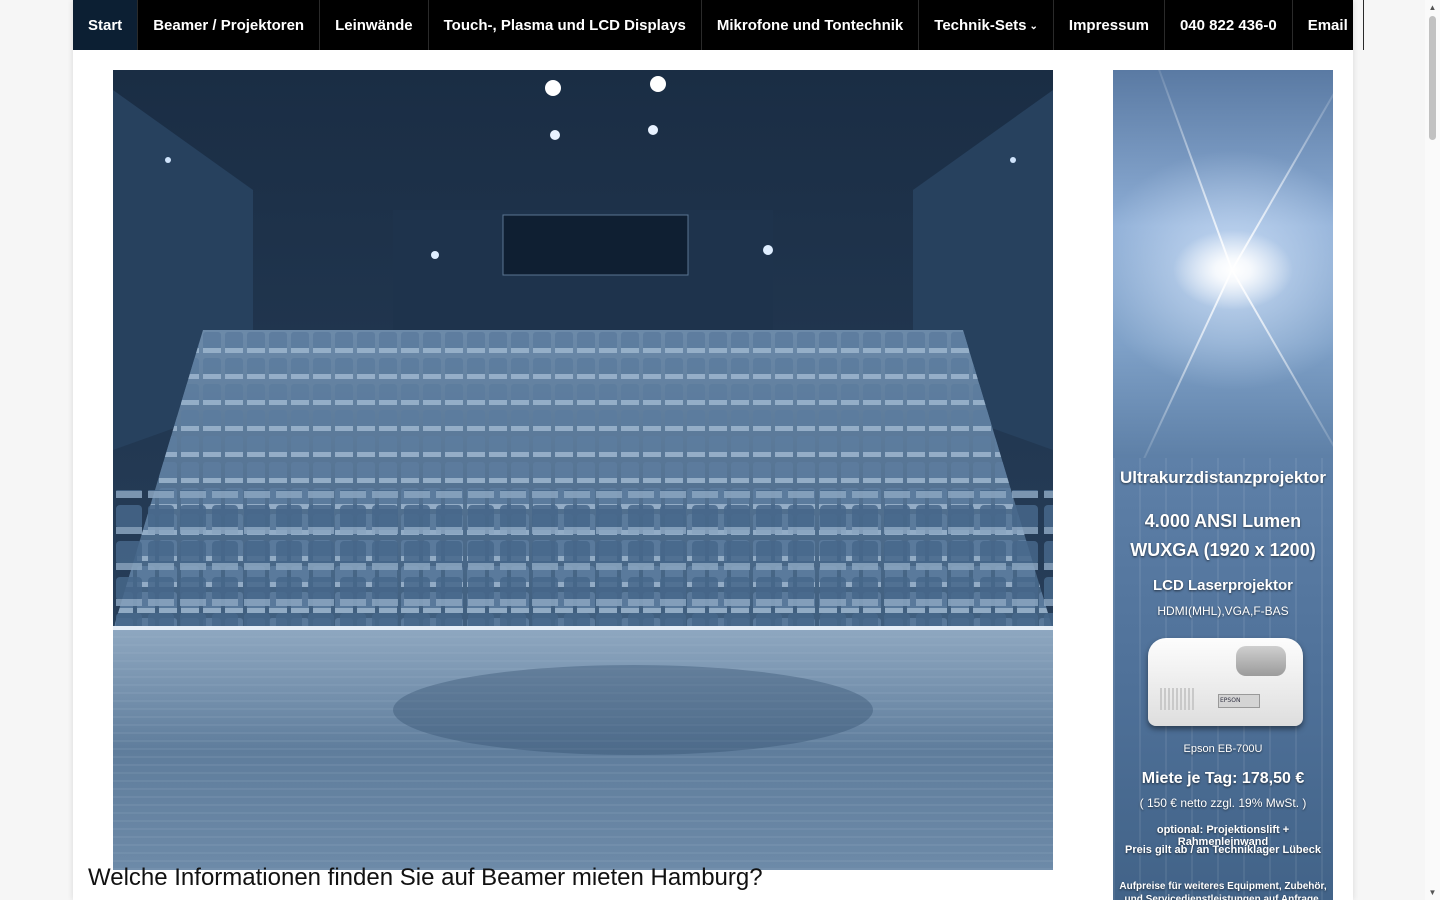 The width and height of the screenshot is (1440, 900). I want to click on nav-phone-label: 040 822 436-0, so click(1228, 25).